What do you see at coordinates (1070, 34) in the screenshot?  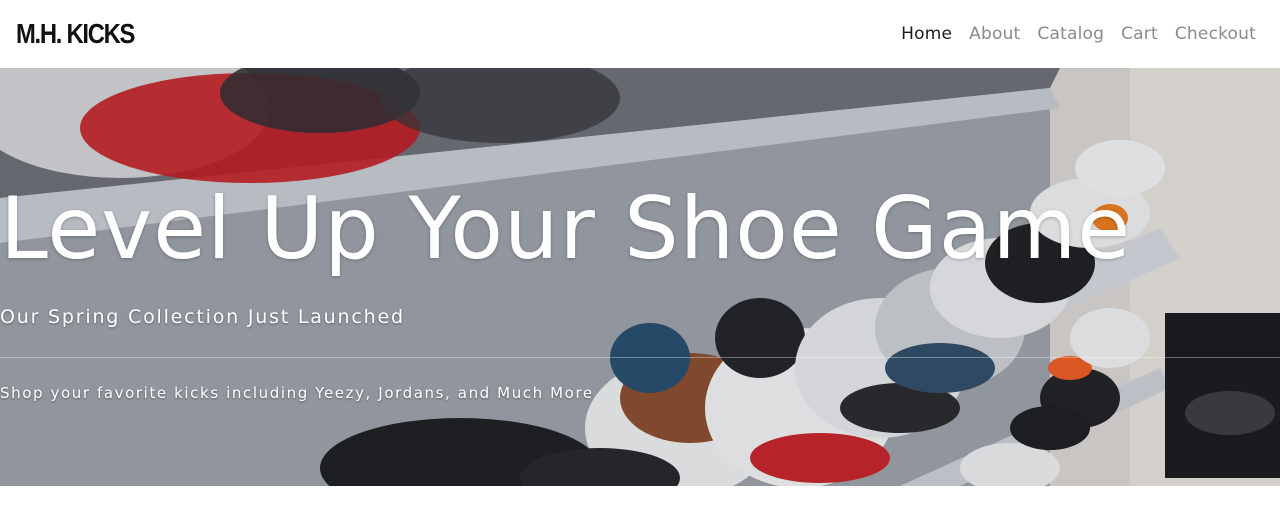 I see `nav-catalog: Catalog` at bounding box center [1070, 34].